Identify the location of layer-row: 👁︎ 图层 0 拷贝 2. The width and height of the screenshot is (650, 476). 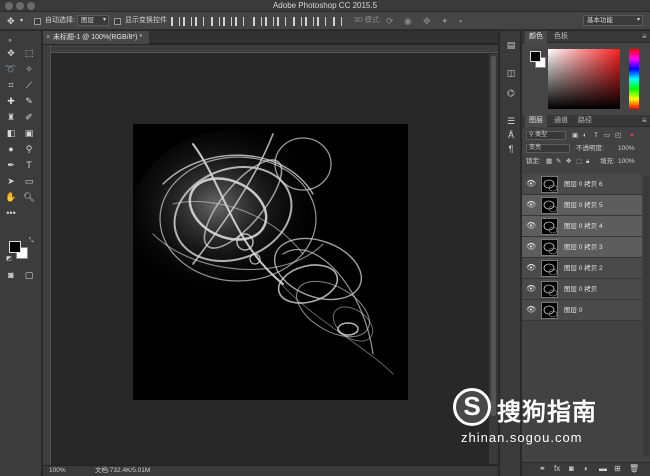
(582, 268).